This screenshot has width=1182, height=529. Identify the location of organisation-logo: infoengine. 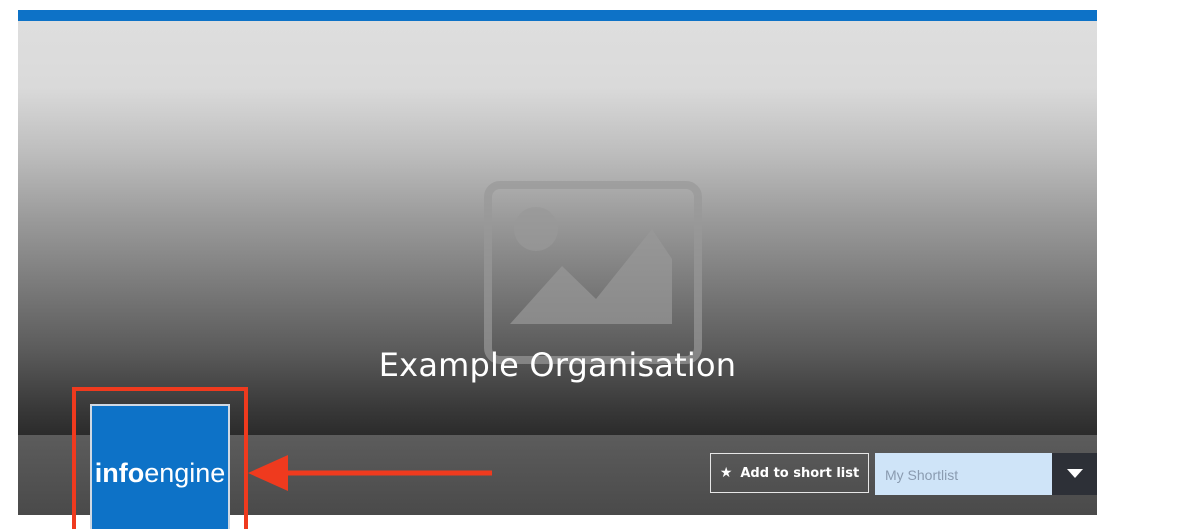
(160, 466).